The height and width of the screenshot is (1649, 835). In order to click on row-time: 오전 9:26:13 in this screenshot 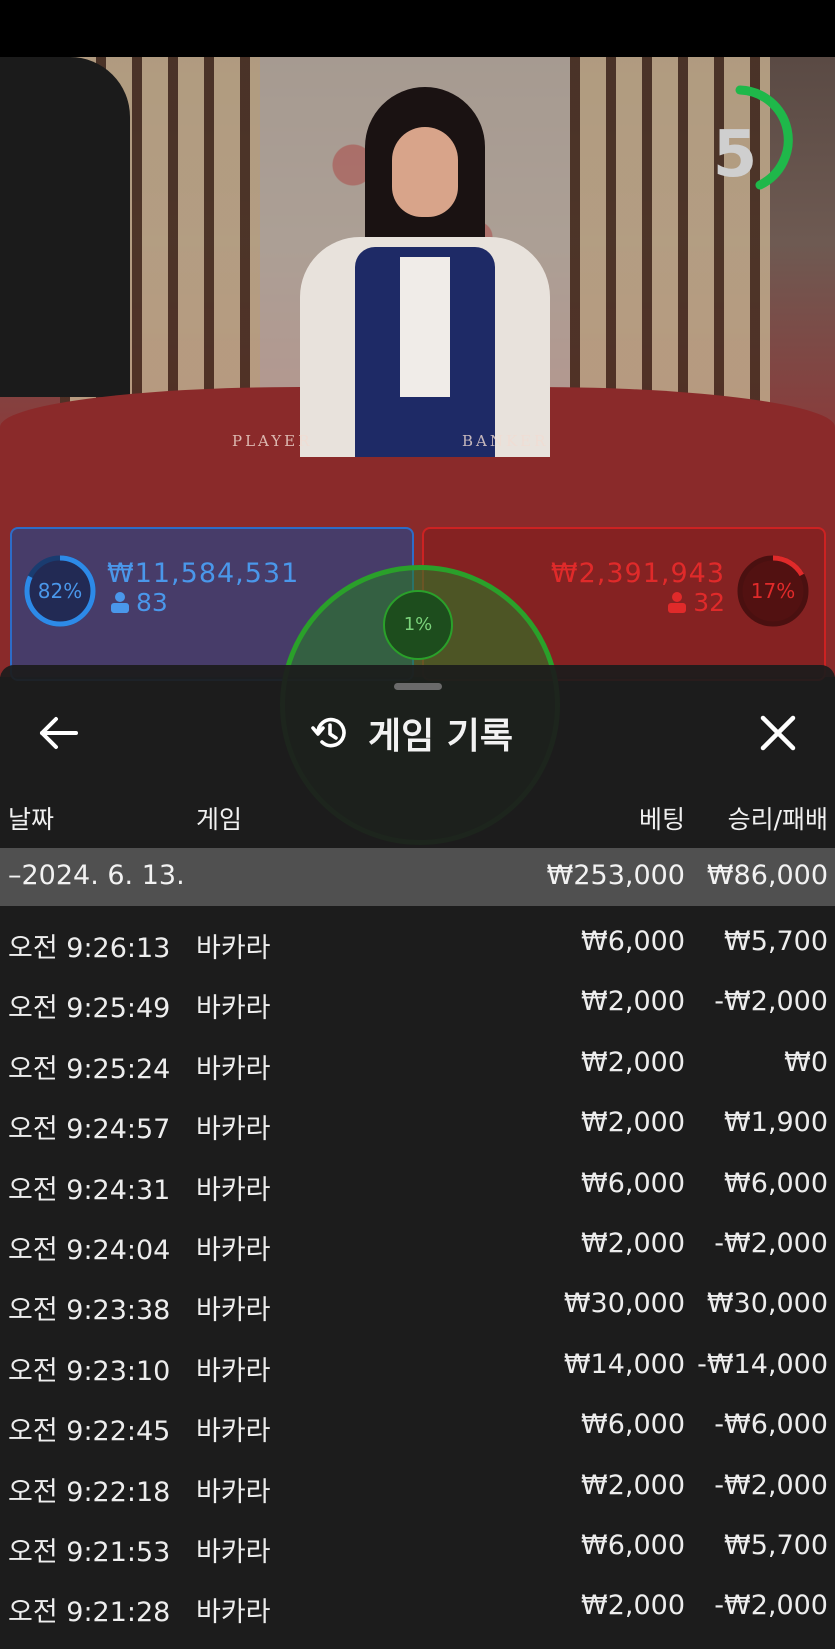, I will do `click(89, 948)`.